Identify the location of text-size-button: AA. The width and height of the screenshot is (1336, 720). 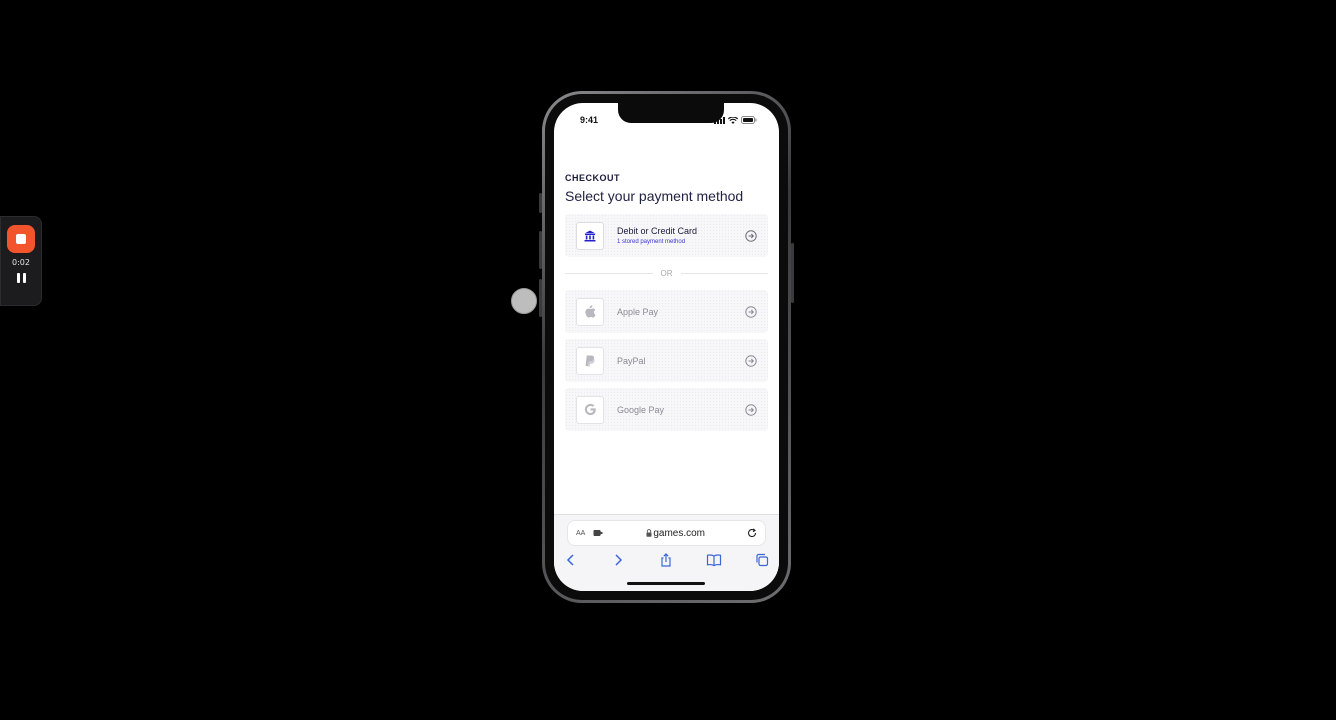
(580, 533).